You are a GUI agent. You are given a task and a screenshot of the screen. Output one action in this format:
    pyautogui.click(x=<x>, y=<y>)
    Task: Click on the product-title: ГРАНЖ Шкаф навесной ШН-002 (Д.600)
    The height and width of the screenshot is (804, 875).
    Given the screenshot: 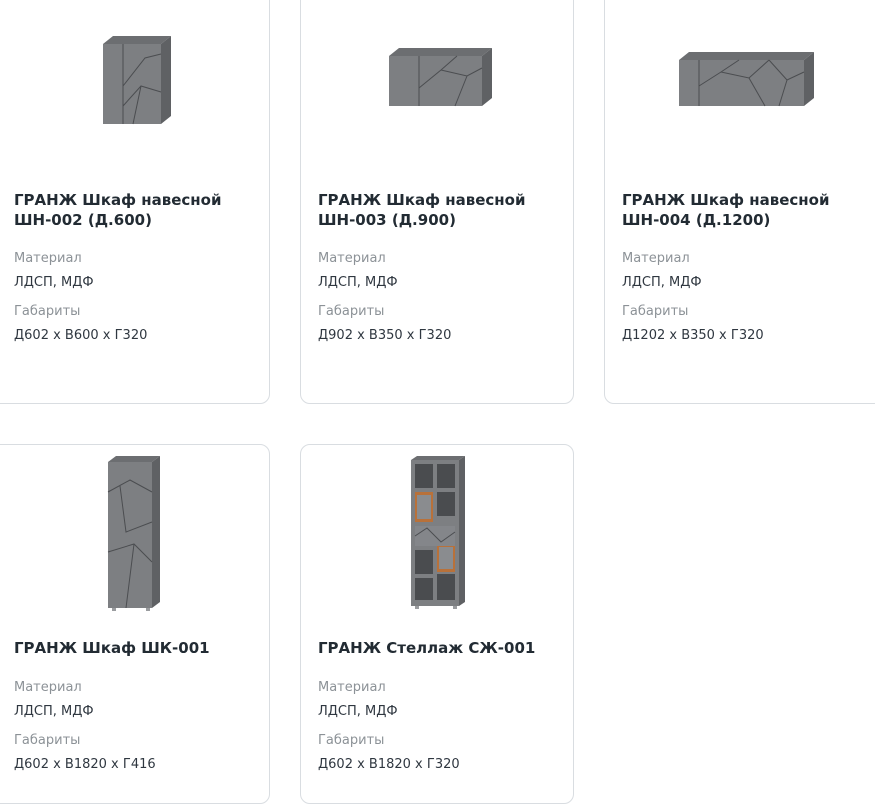 What is the action you would take?
    pyautogui.click(x=135, y=210)
    